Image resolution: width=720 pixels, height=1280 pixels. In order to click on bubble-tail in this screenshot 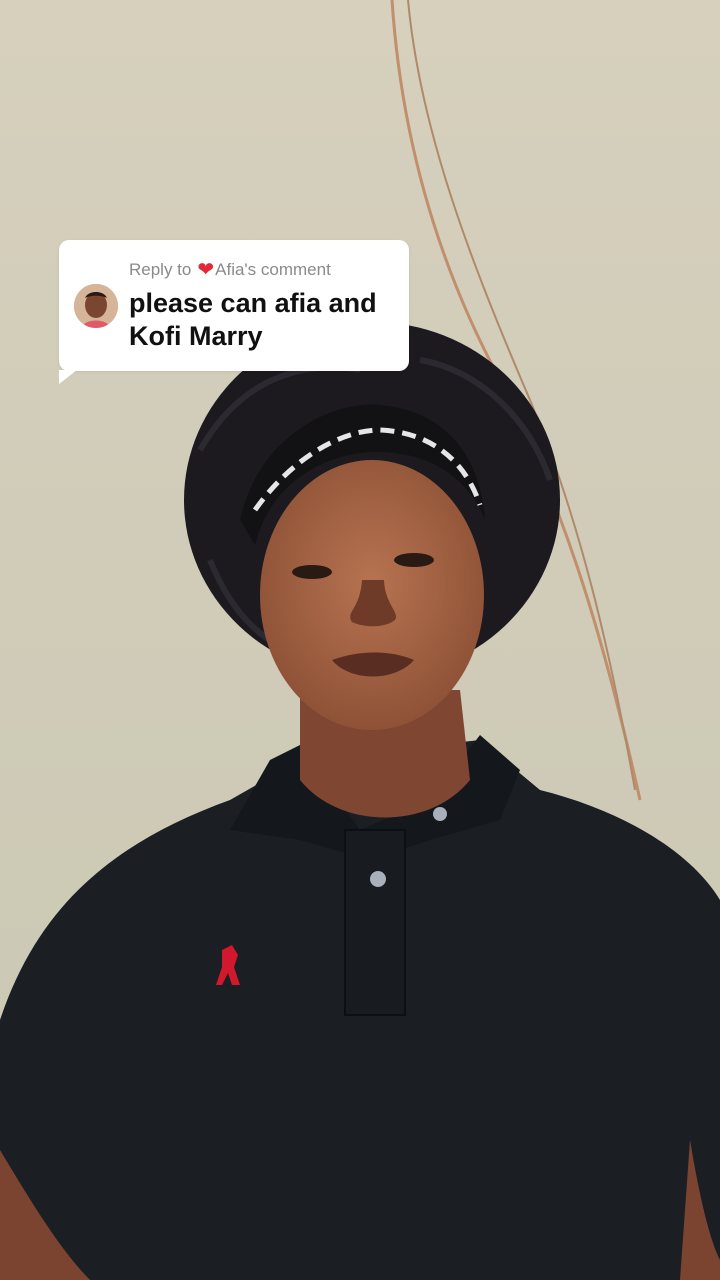, I will do `click(68, 377)`.